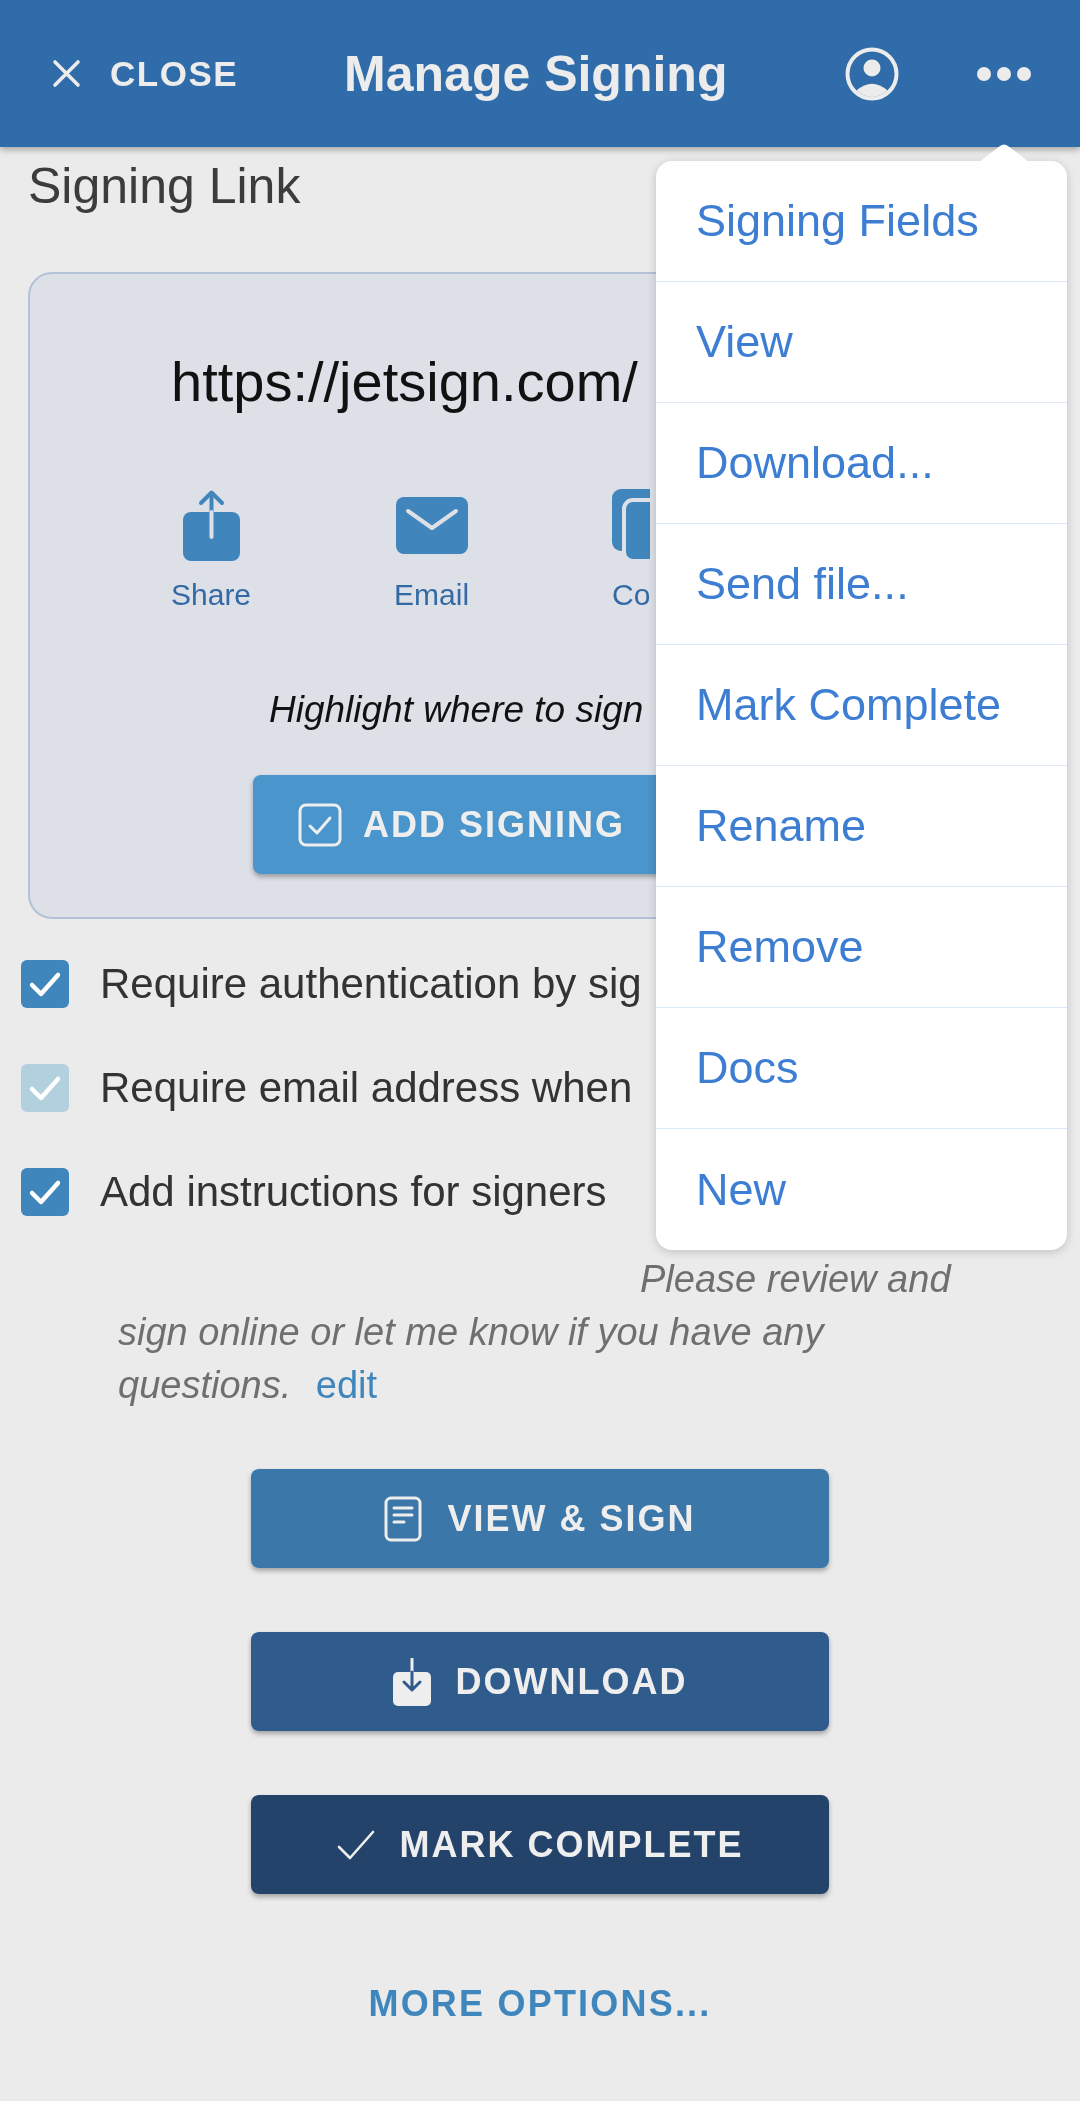  What do you see at coordinates (540, 1681) in the screenshot?
I see `action-button: DOWNLOAD` at bounding box center [540, 1681].